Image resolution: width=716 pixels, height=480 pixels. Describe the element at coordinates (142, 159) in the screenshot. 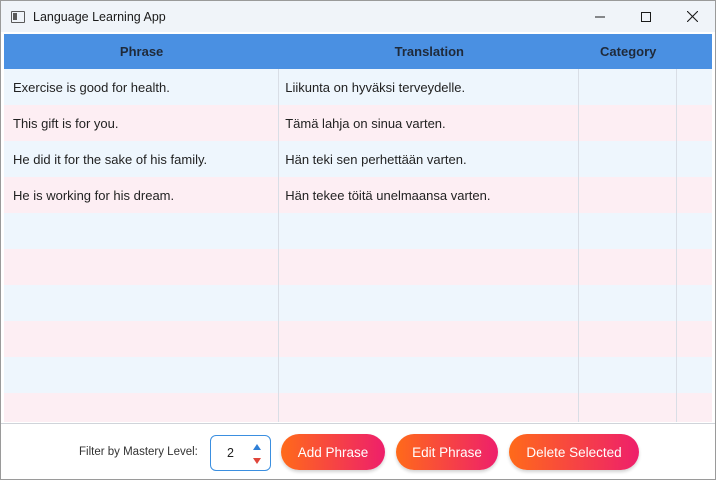

I see `phrase-cell: He did it for the sake of his family.` at that location.